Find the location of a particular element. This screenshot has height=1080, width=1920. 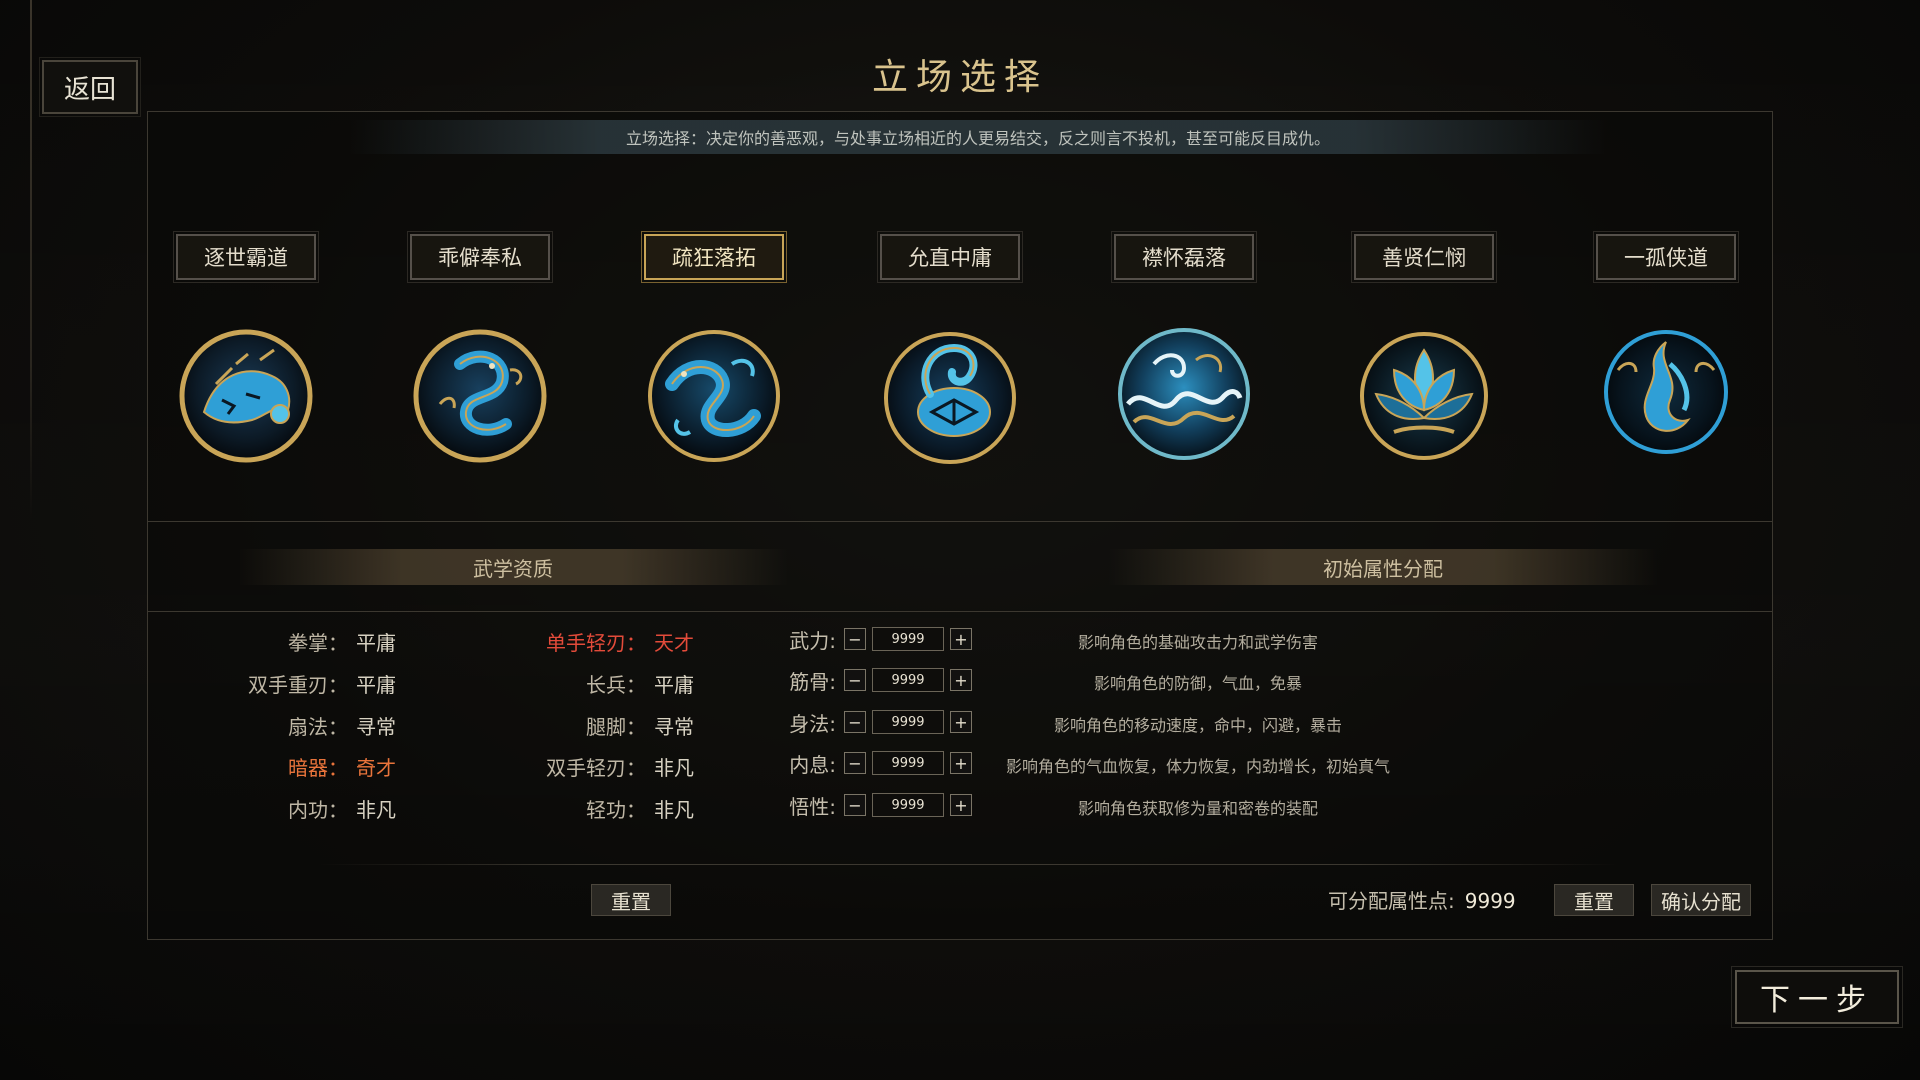

attribute-reset-button: 重置 is located at coordinates (1594, 900).